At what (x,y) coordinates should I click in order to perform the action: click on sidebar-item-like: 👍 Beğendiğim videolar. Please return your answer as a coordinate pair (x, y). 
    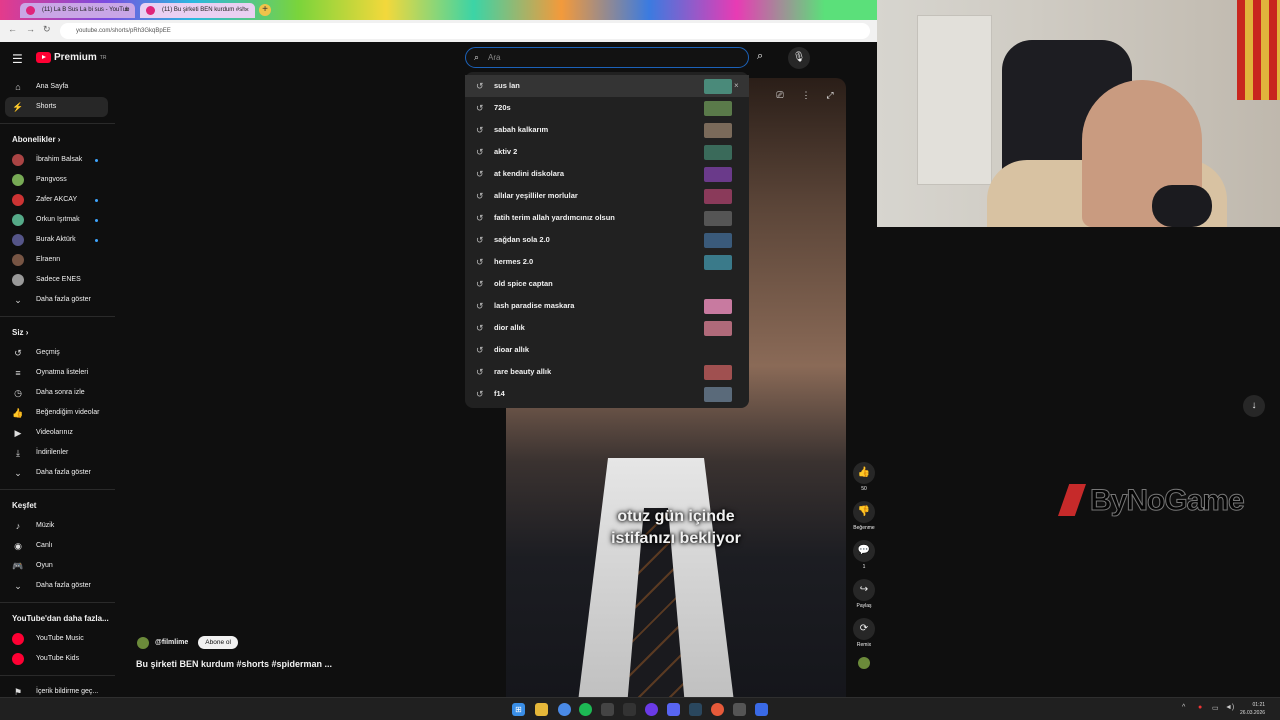
    Looking at the image, I should click on (57, 413).